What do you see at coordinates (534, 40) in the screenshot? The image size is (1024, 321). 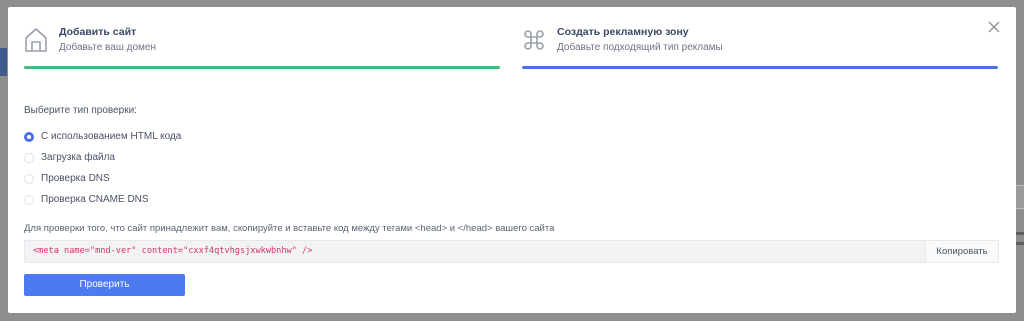 I see `command-icon` at bounding box center [534, 40].